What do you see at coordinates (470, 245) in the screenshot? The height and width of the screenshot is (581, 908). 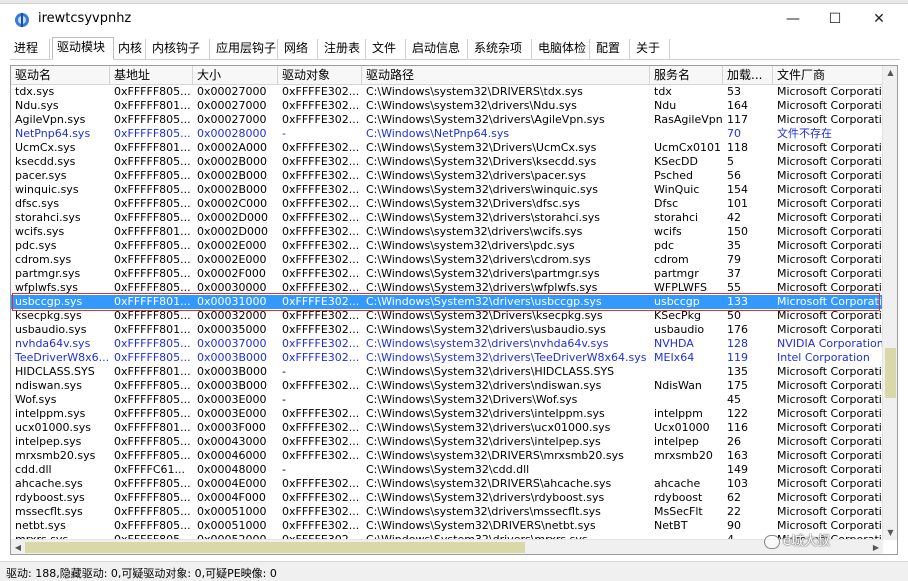 I see `table-cell: C:\Windows\system32\drivers\pdc.sys` at bounding box center [470, 245].